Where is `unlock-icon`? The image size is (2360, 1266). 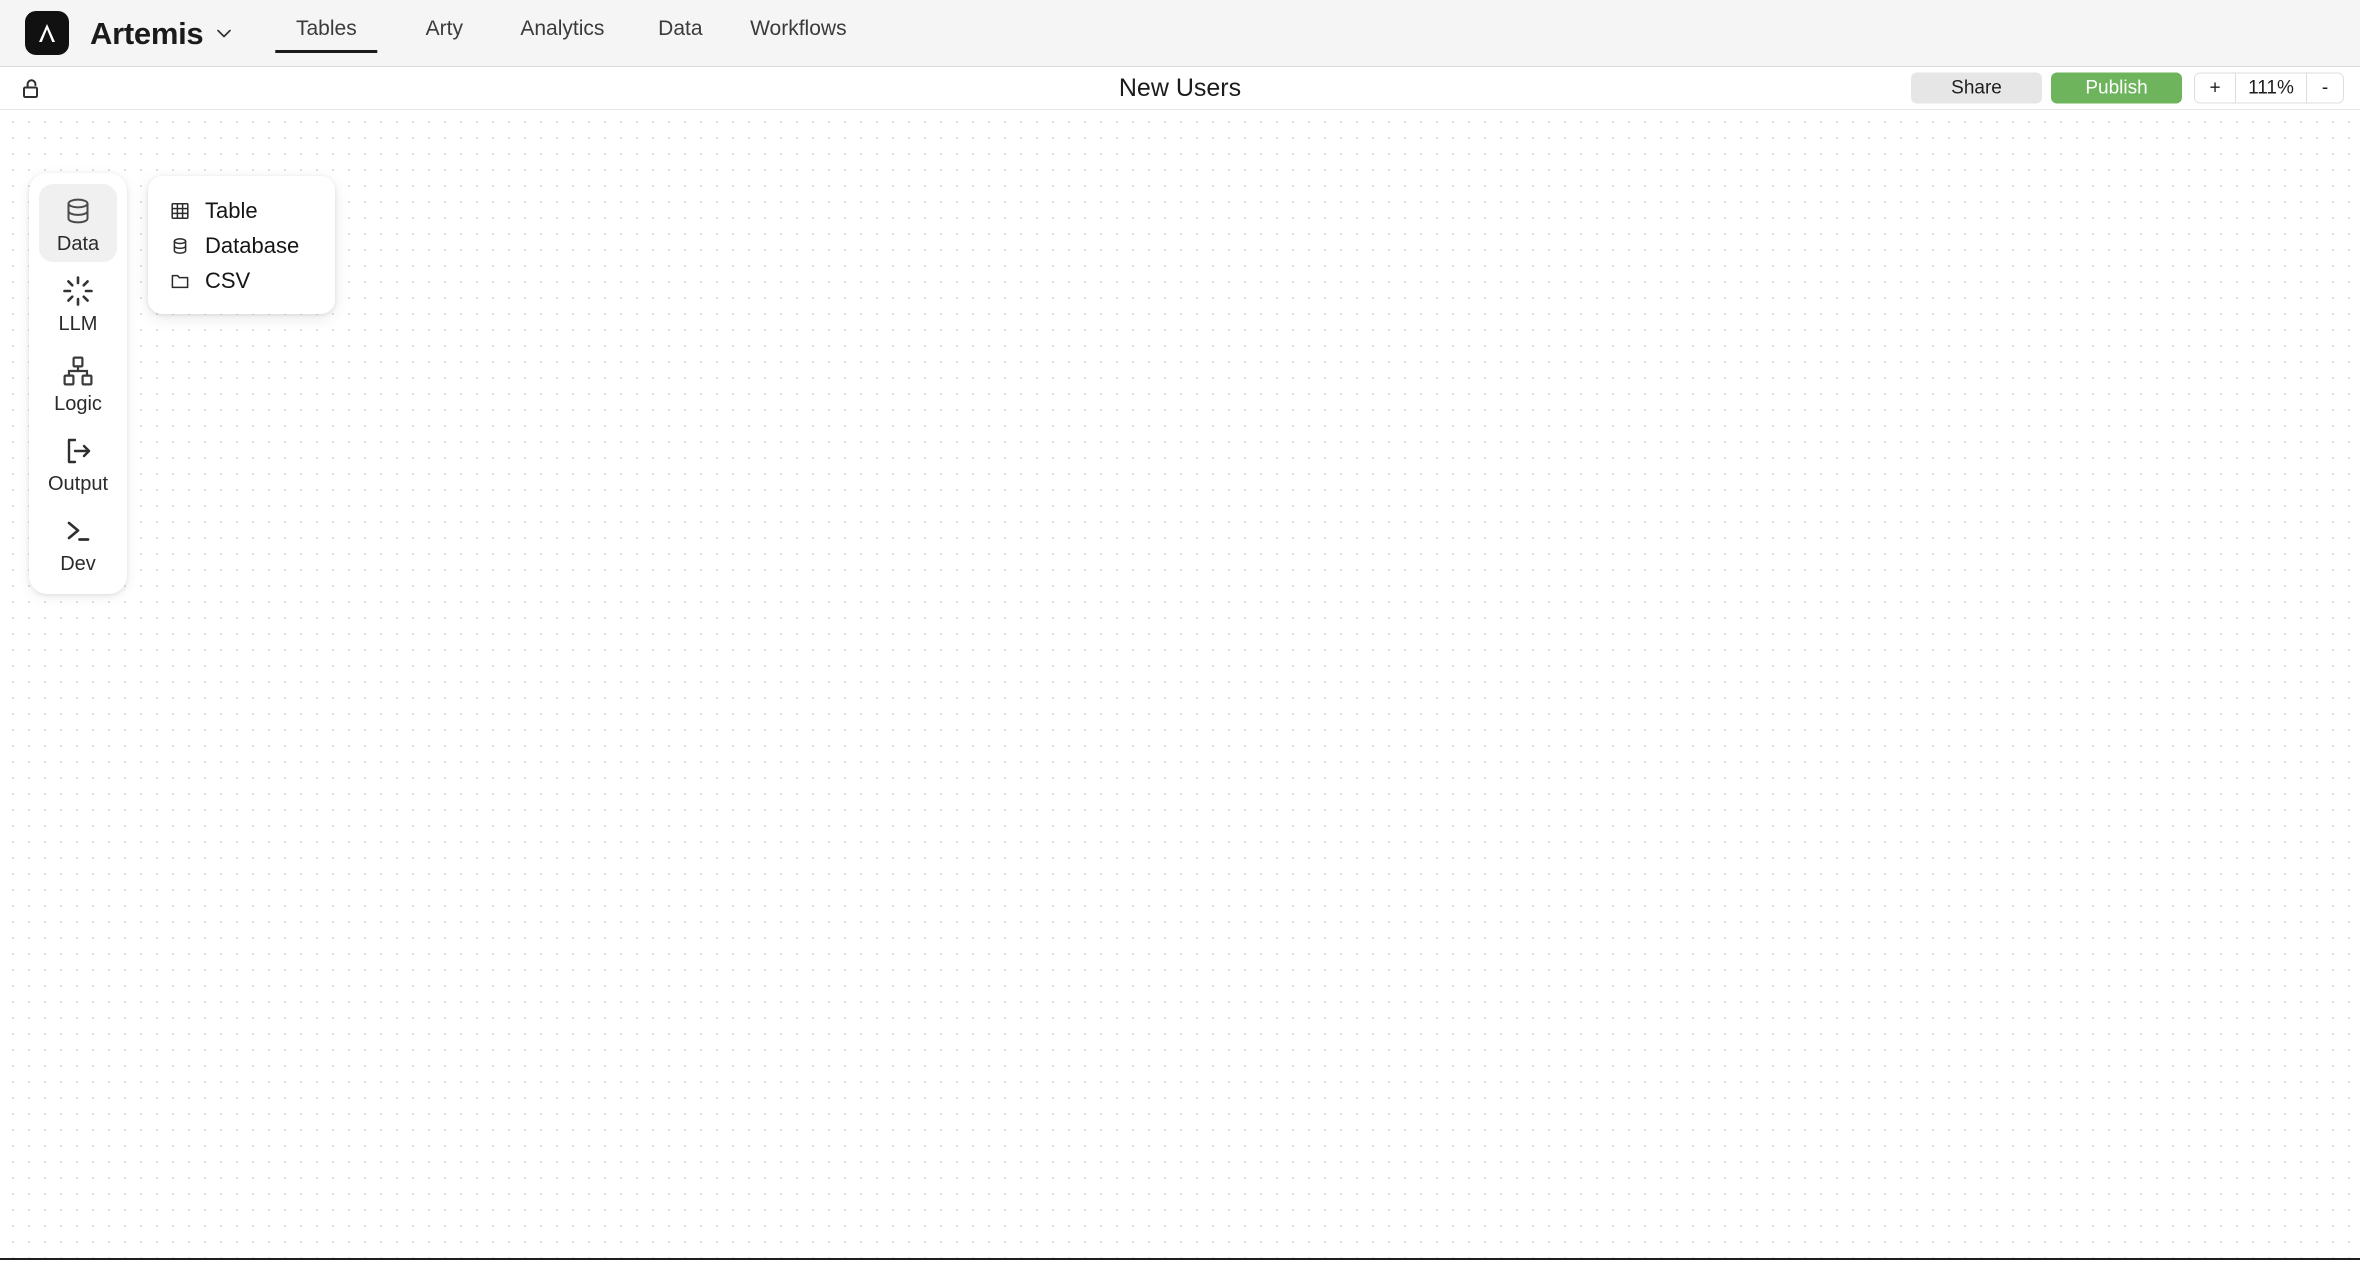 unlock-icon is located at coordinates (31, 88).